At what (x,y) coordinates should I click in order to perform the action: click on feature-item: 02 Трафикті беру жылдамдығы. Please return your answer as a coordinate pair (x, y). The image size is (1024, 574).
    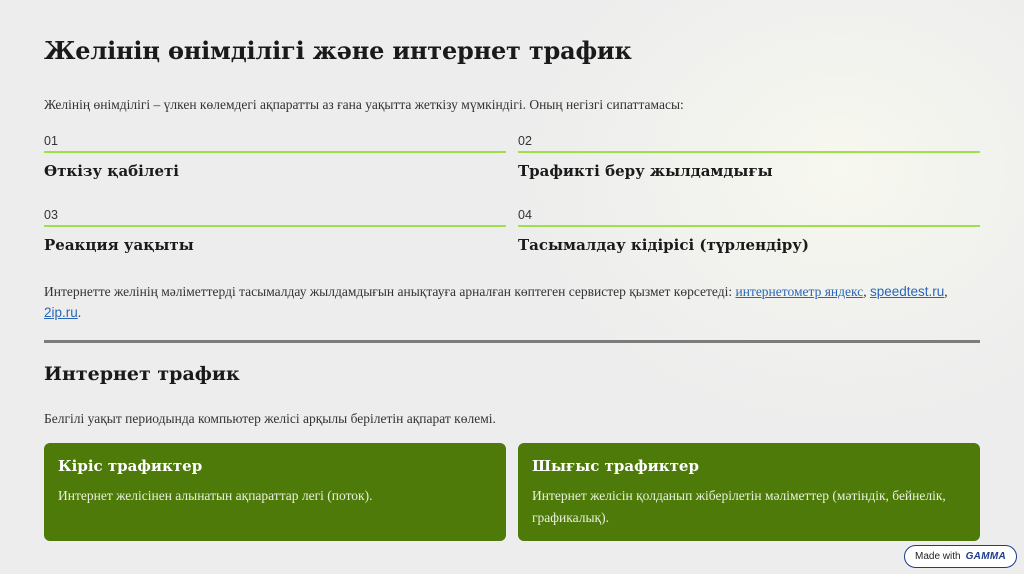
    Looking at the image, I should click on (749, 156).